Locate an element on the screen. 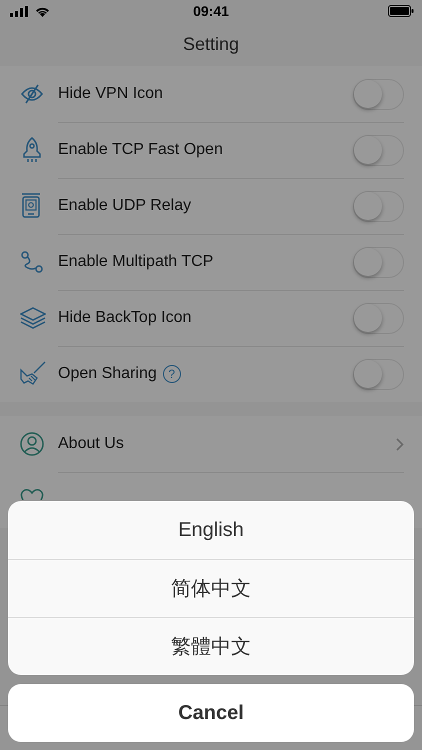 This screenshot has width=422, height=750. menu-label: About Us is located at coordinates (91, 444).